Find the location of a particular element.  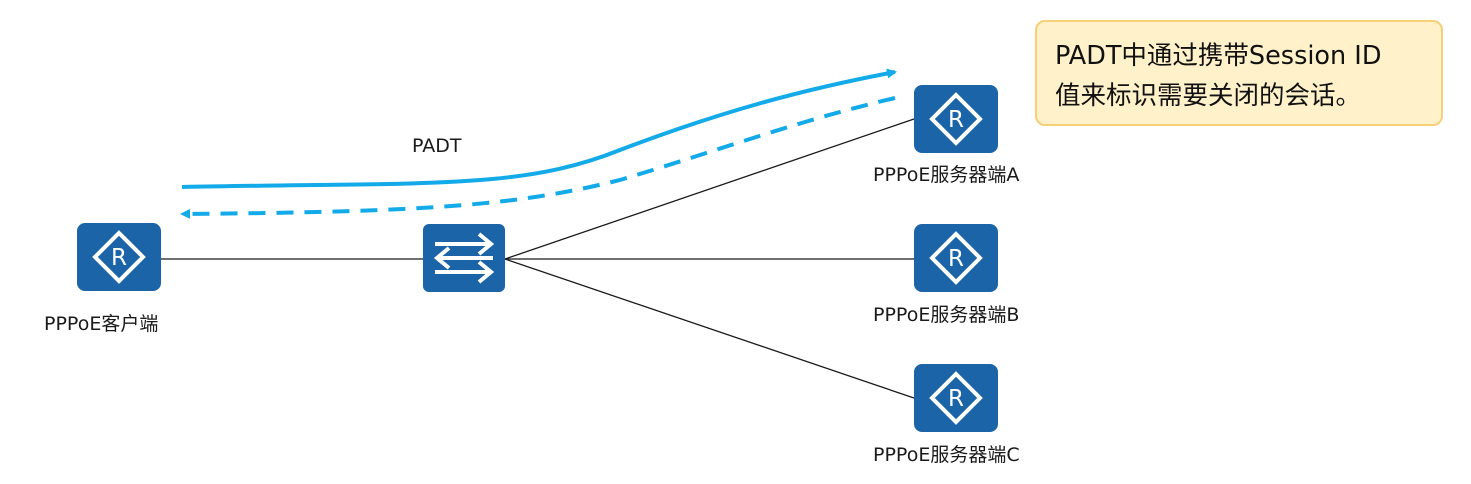

switch is located at coordinates (464, 260).